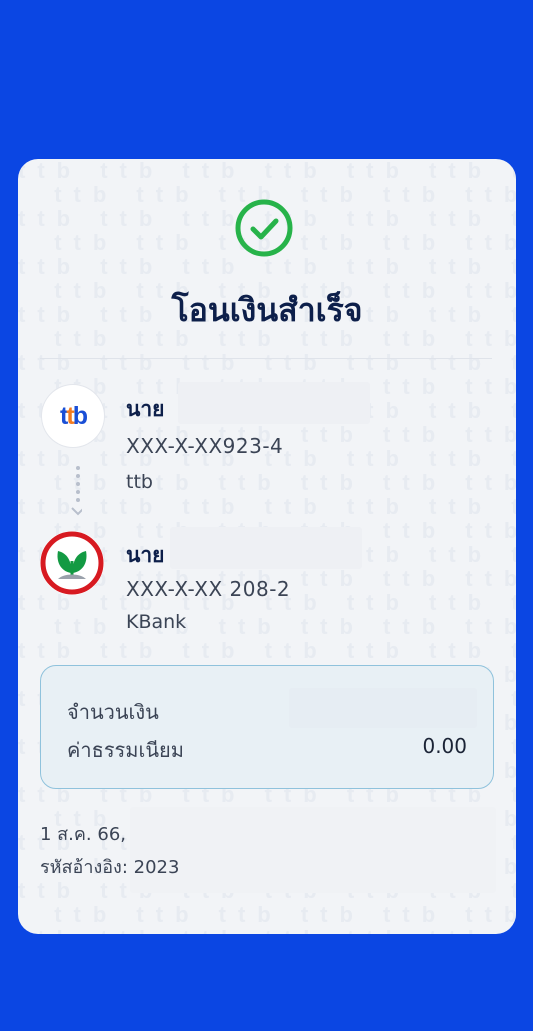 The width and height of the screenshot is (533, 1031). I want to click on fee-label: ค่าธรรมเนียม, so click(125, 750).